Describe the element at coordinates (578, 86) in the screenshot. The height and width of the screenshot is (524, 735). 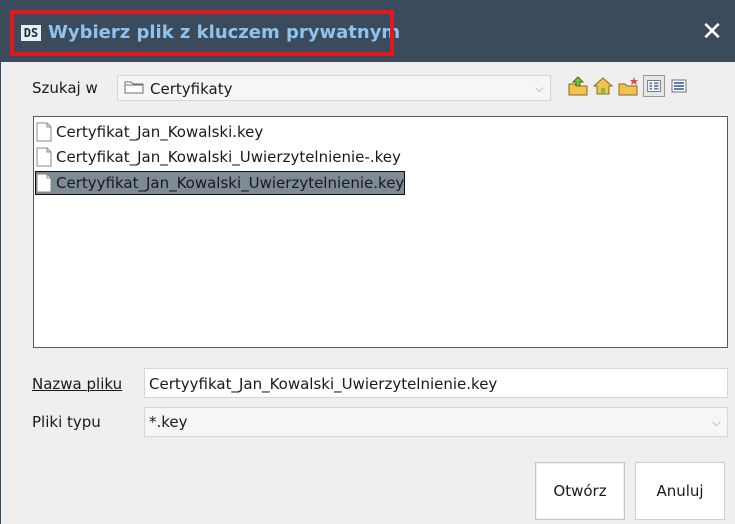
I see `up-folder-icon` at that location.